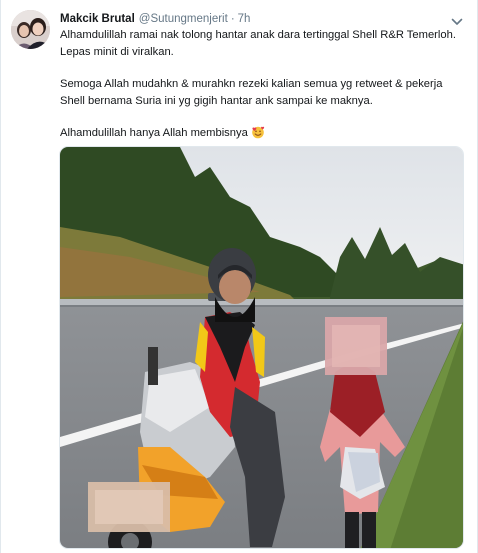 Image resolution: width=478 pixels, height=553 pixels. I want to click on timestamp: 7h, so click(244, 19).